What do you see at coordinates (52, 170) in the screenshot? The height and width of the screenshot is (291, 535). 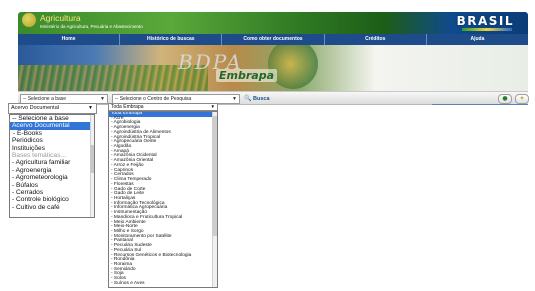 I see `list-item: - Agroenergia` at bounding box center [52, 170].